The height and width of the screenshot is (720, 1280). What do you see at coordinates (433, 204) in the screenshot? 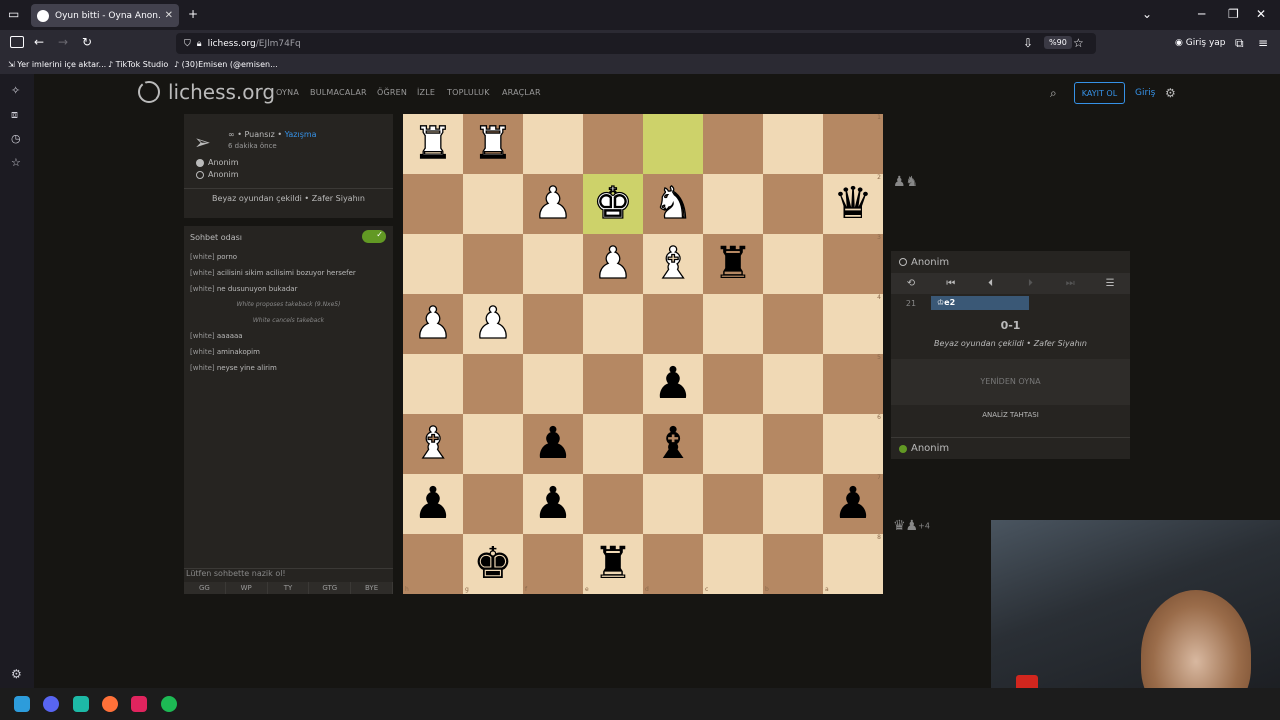
I see `square-h2` at bounding box center [433, 204].